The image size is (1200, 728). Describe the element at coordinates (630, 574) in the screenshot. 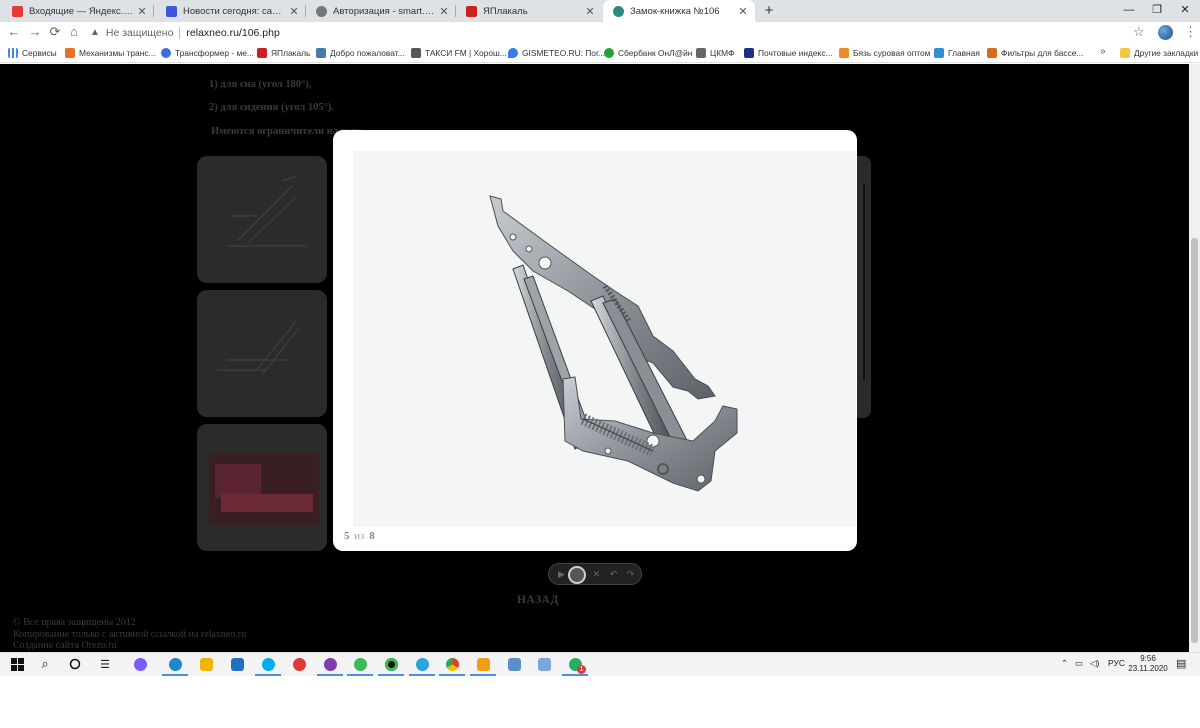

I see `next-button: ↷` at that location.